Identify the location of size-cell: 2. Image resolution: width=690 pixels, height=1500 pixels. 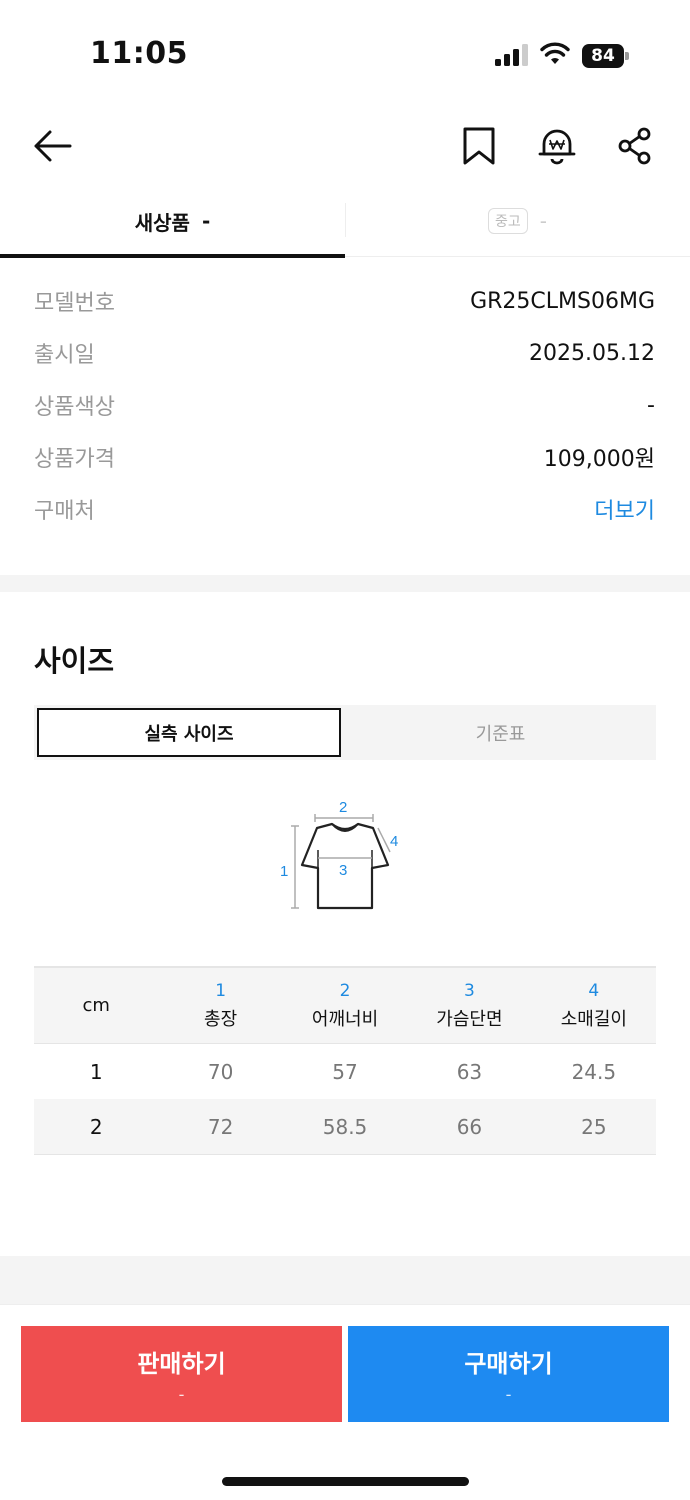
(96, 1126).